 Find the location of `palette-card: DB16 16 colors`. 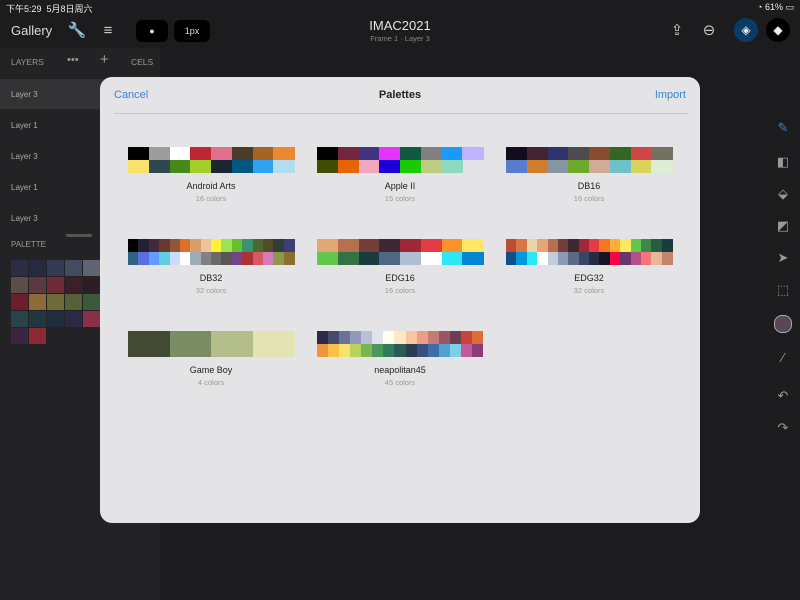

palette-card: DB16 16 colors is located at coordinates (589, 176).